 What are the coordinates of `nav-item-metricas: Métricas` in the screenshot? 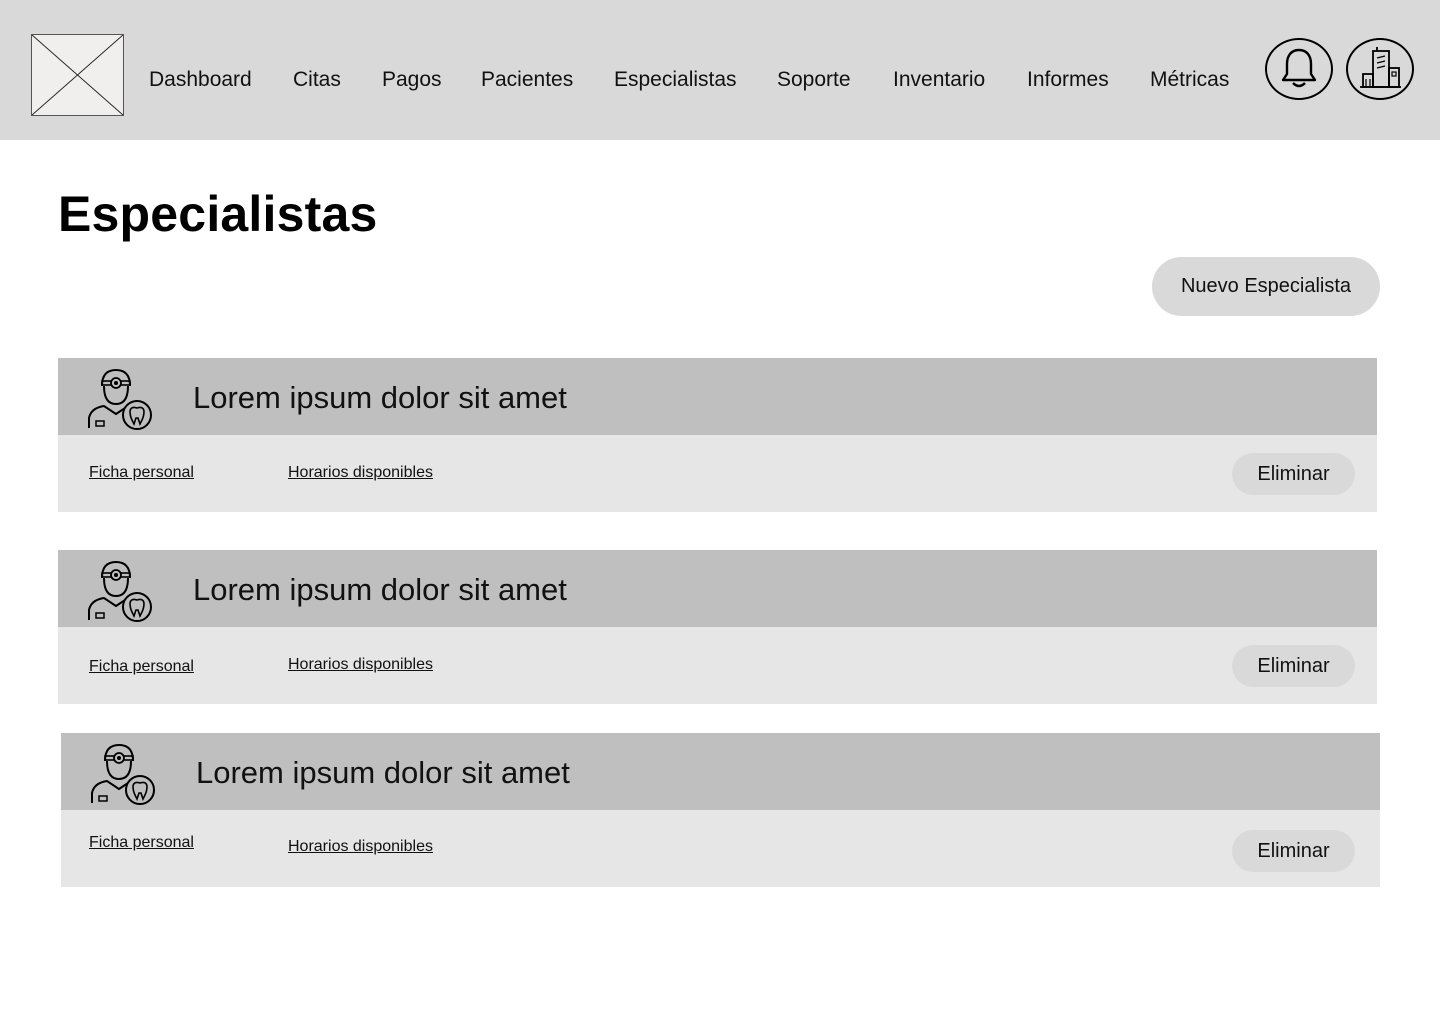 It's located at (1189, 80).